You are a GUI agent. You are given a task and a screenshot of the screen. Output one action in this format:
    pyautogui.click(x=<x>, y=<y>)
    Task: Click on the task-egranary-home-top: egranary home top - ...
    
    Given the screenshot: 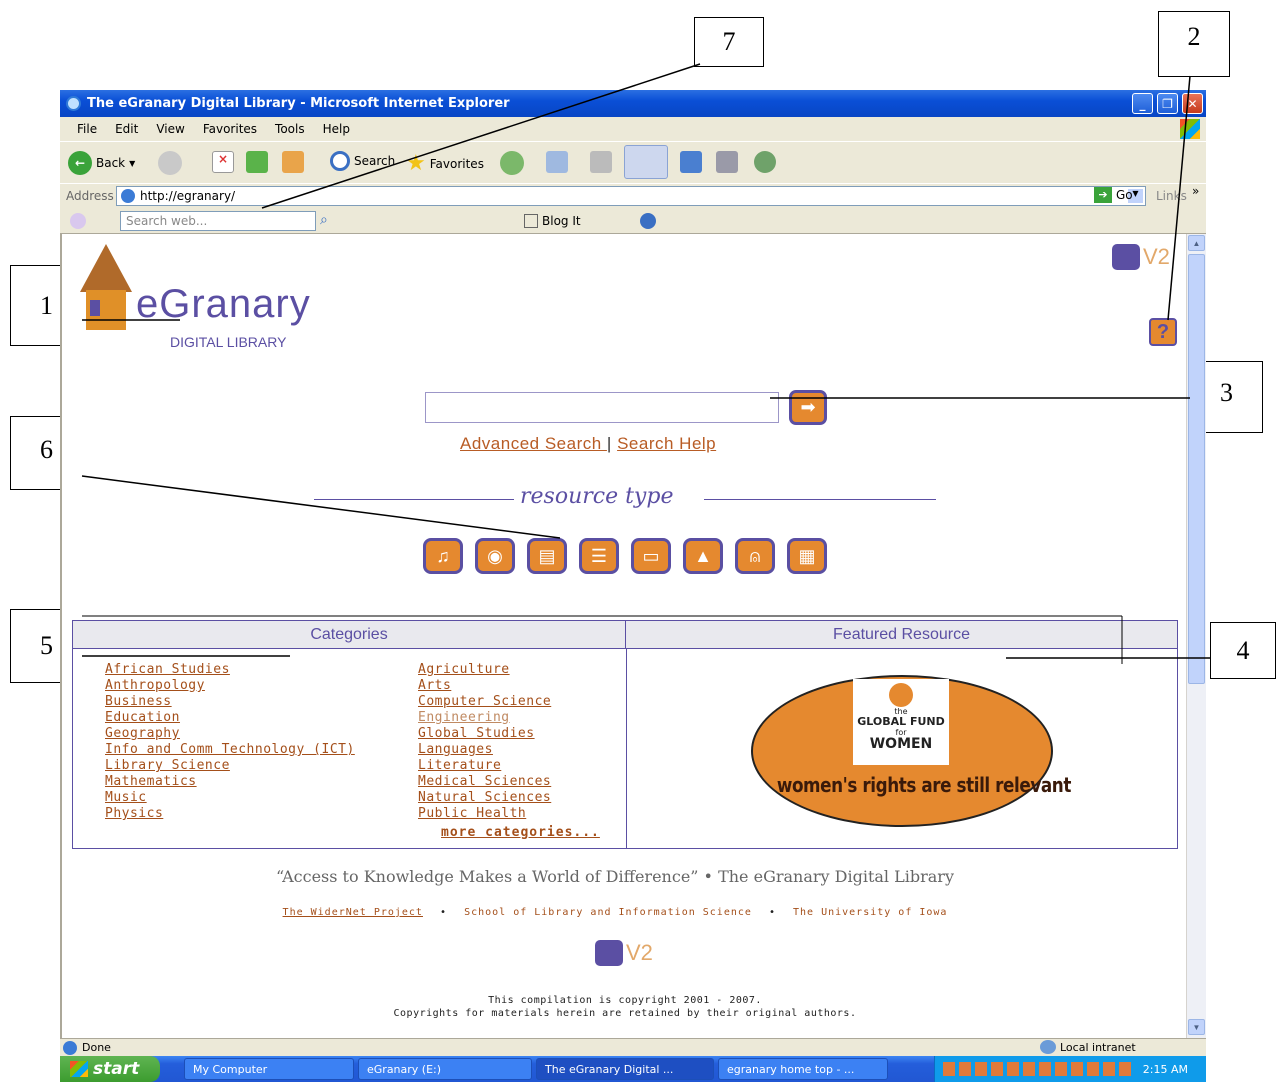 What is the action you would take?
    pyautogui.click(x=803, y=1069)
    